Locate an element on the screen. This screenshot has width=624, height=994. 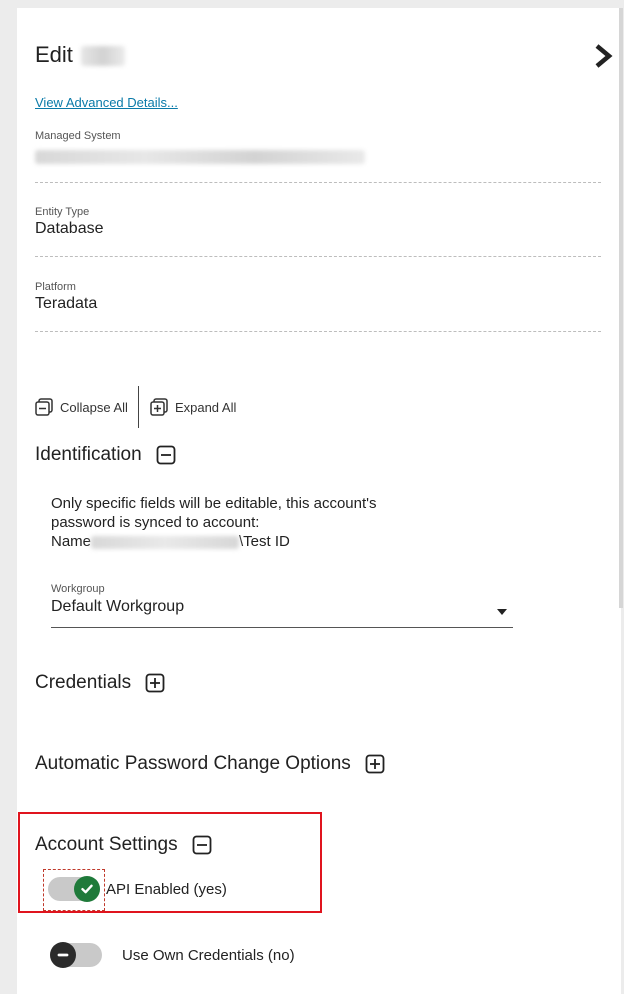
identification-header: Identification is located at coordinates (105, 455).